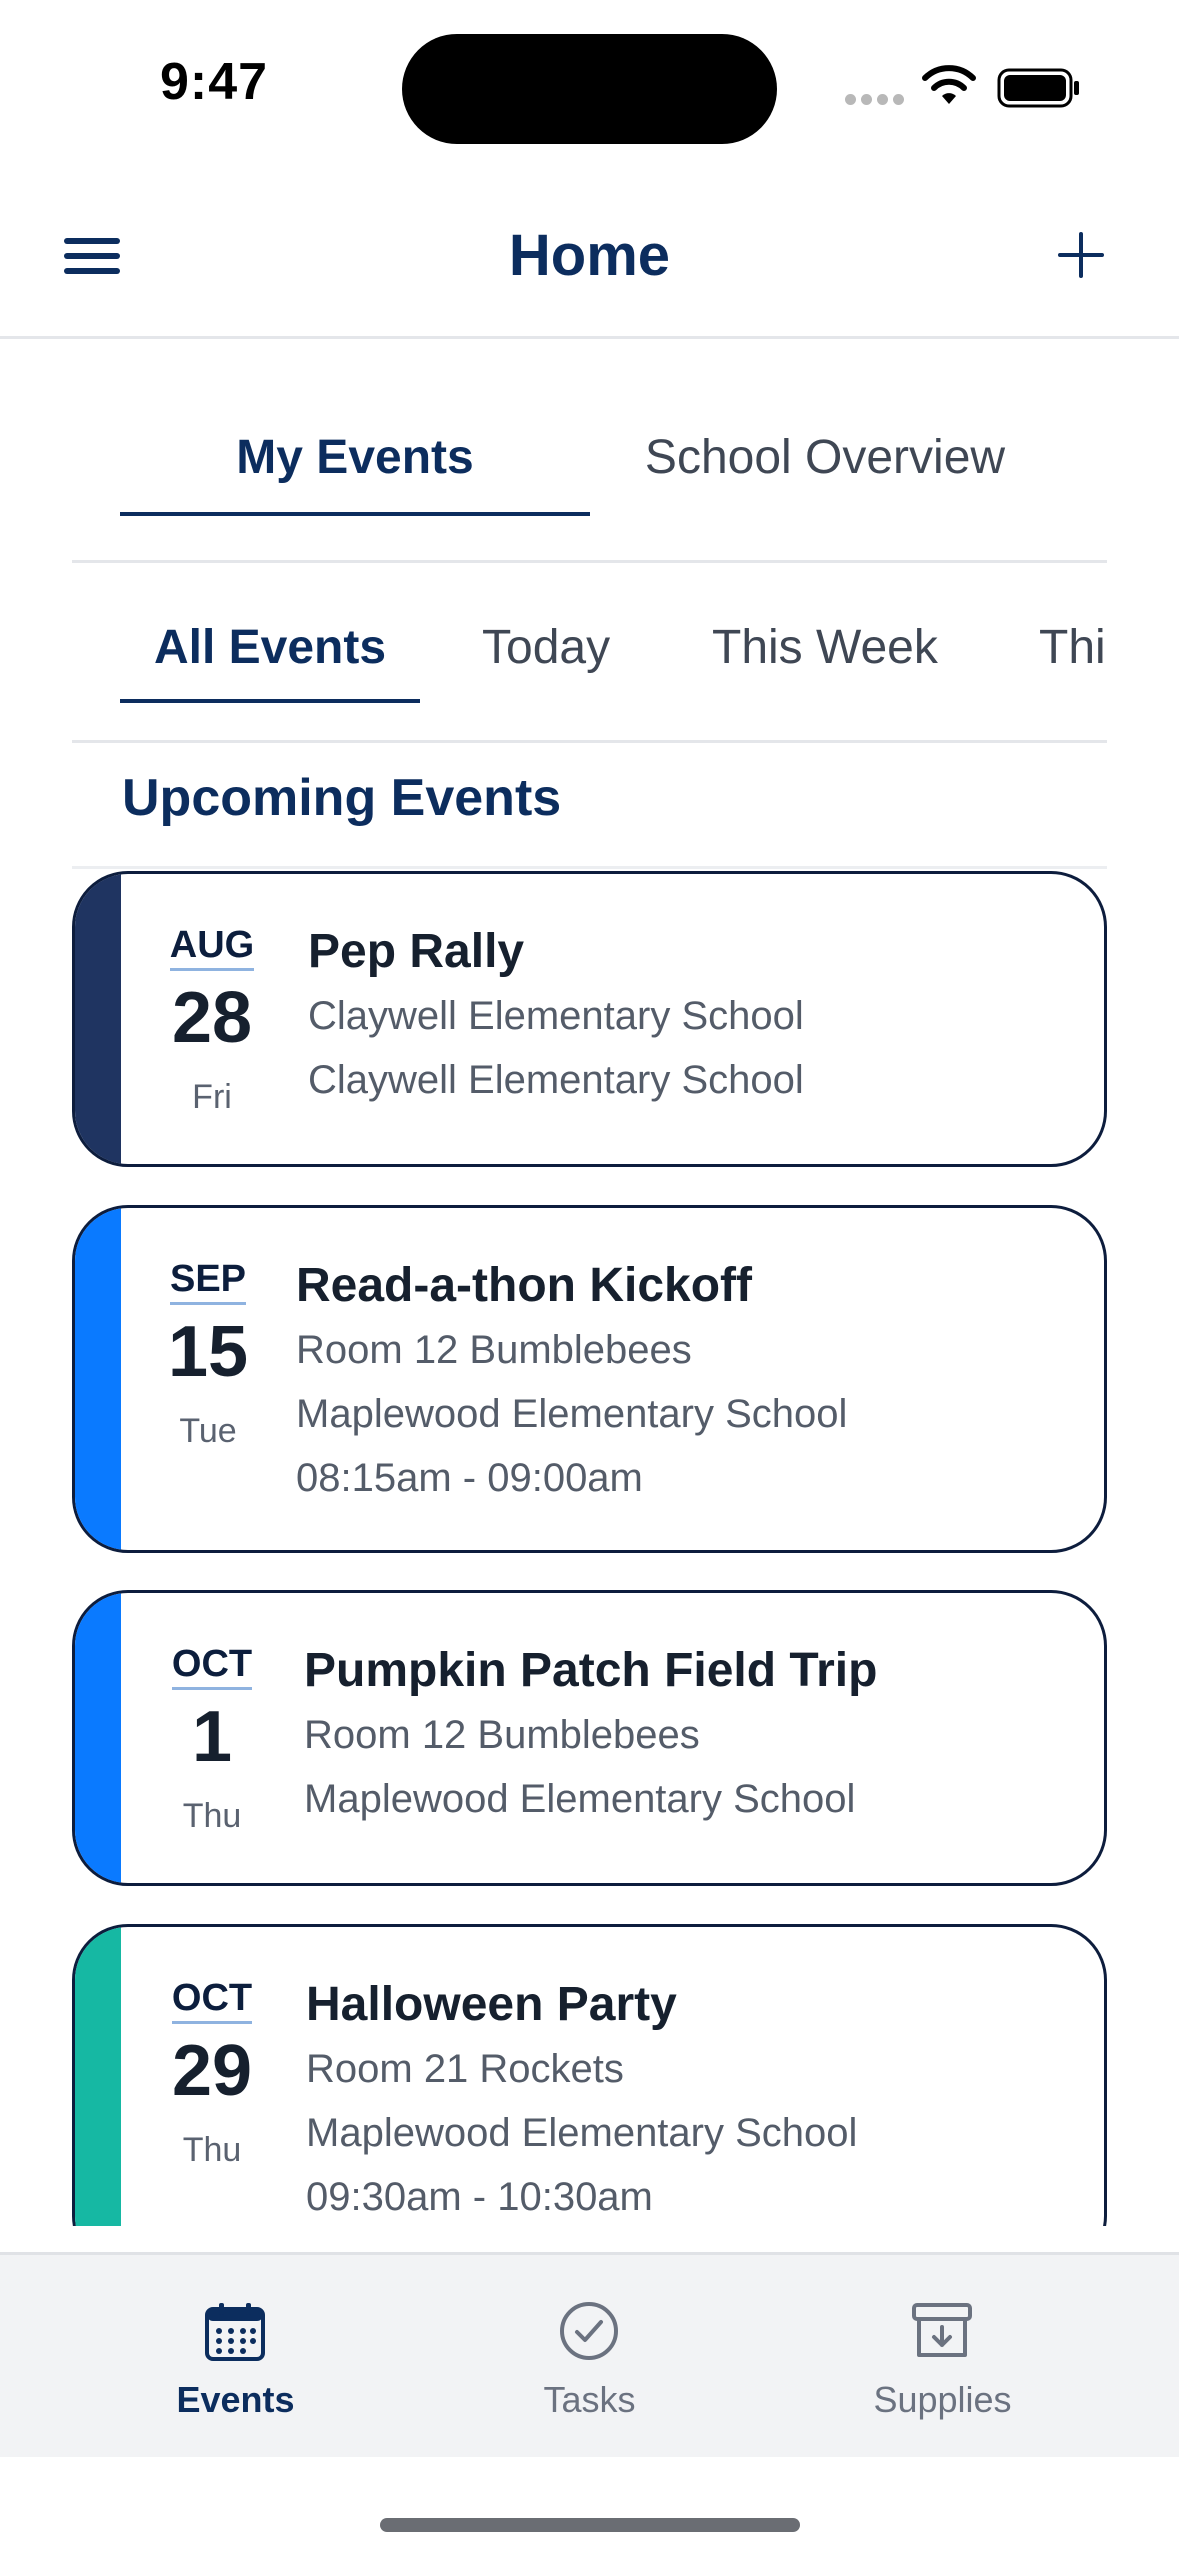  I want to click on event-month: SEP, so click(208, 1281).